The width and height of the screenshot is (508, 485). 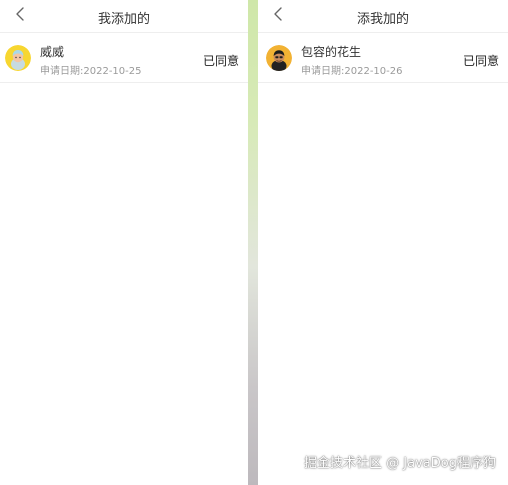 I want to click on friend-name: 威威, so click(x=52, y=52).